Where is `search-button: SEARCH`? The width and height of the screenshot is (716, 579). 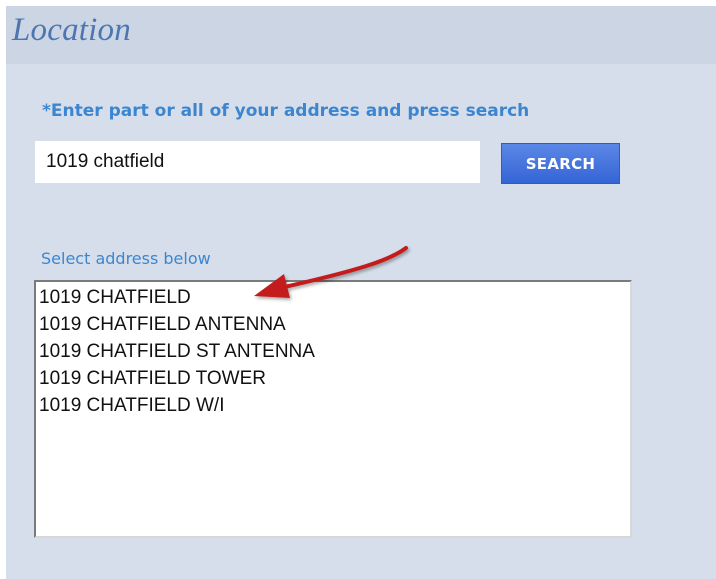
search-button: SEARCH is located at coordinates (560, 163).